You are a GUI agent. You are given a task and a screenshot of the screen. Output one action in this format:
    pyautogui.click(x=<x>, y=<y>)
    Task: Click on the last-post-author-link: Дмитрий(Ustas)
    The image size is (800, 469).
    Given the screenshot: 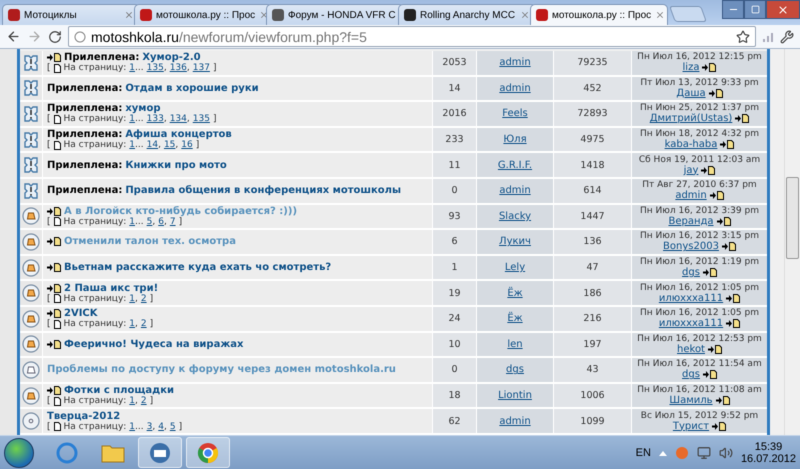 What is the action you would take?
    pyautogui.click(x=691, y=118)
    